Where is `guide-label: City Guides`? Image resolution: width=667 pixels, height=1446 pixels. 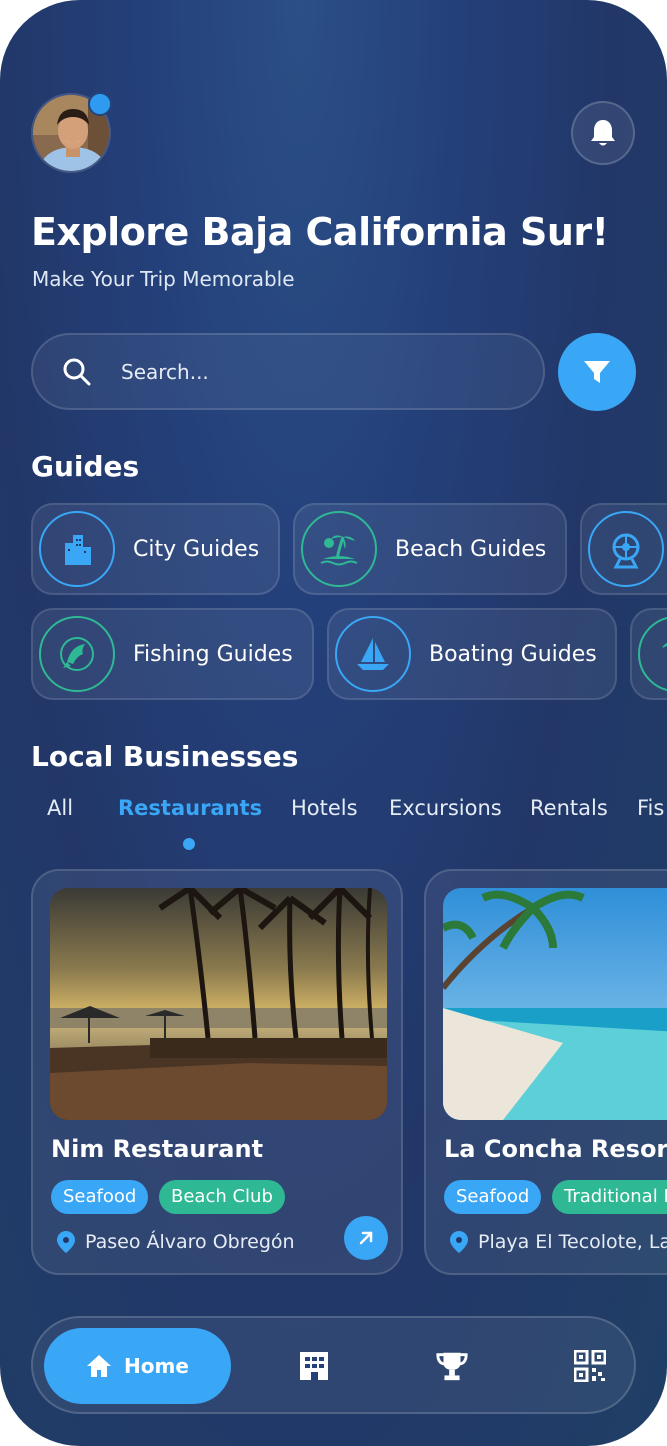 guide-label: City Guides is located at coordinates (196, 549).